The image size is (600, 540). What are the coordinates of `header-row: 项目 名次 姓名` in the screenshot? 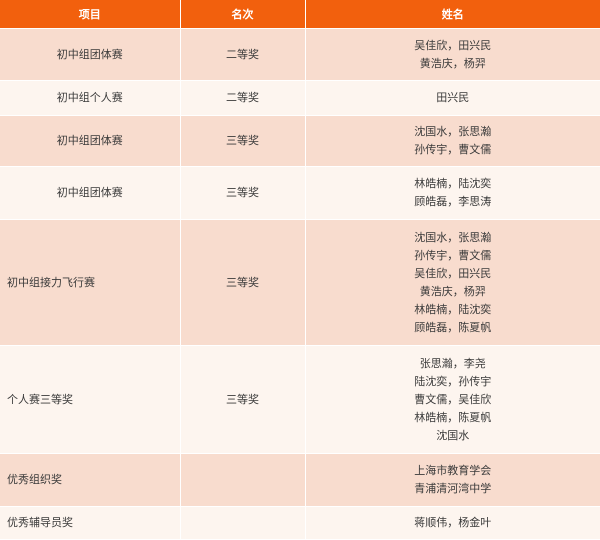 It's located at (300, 14).